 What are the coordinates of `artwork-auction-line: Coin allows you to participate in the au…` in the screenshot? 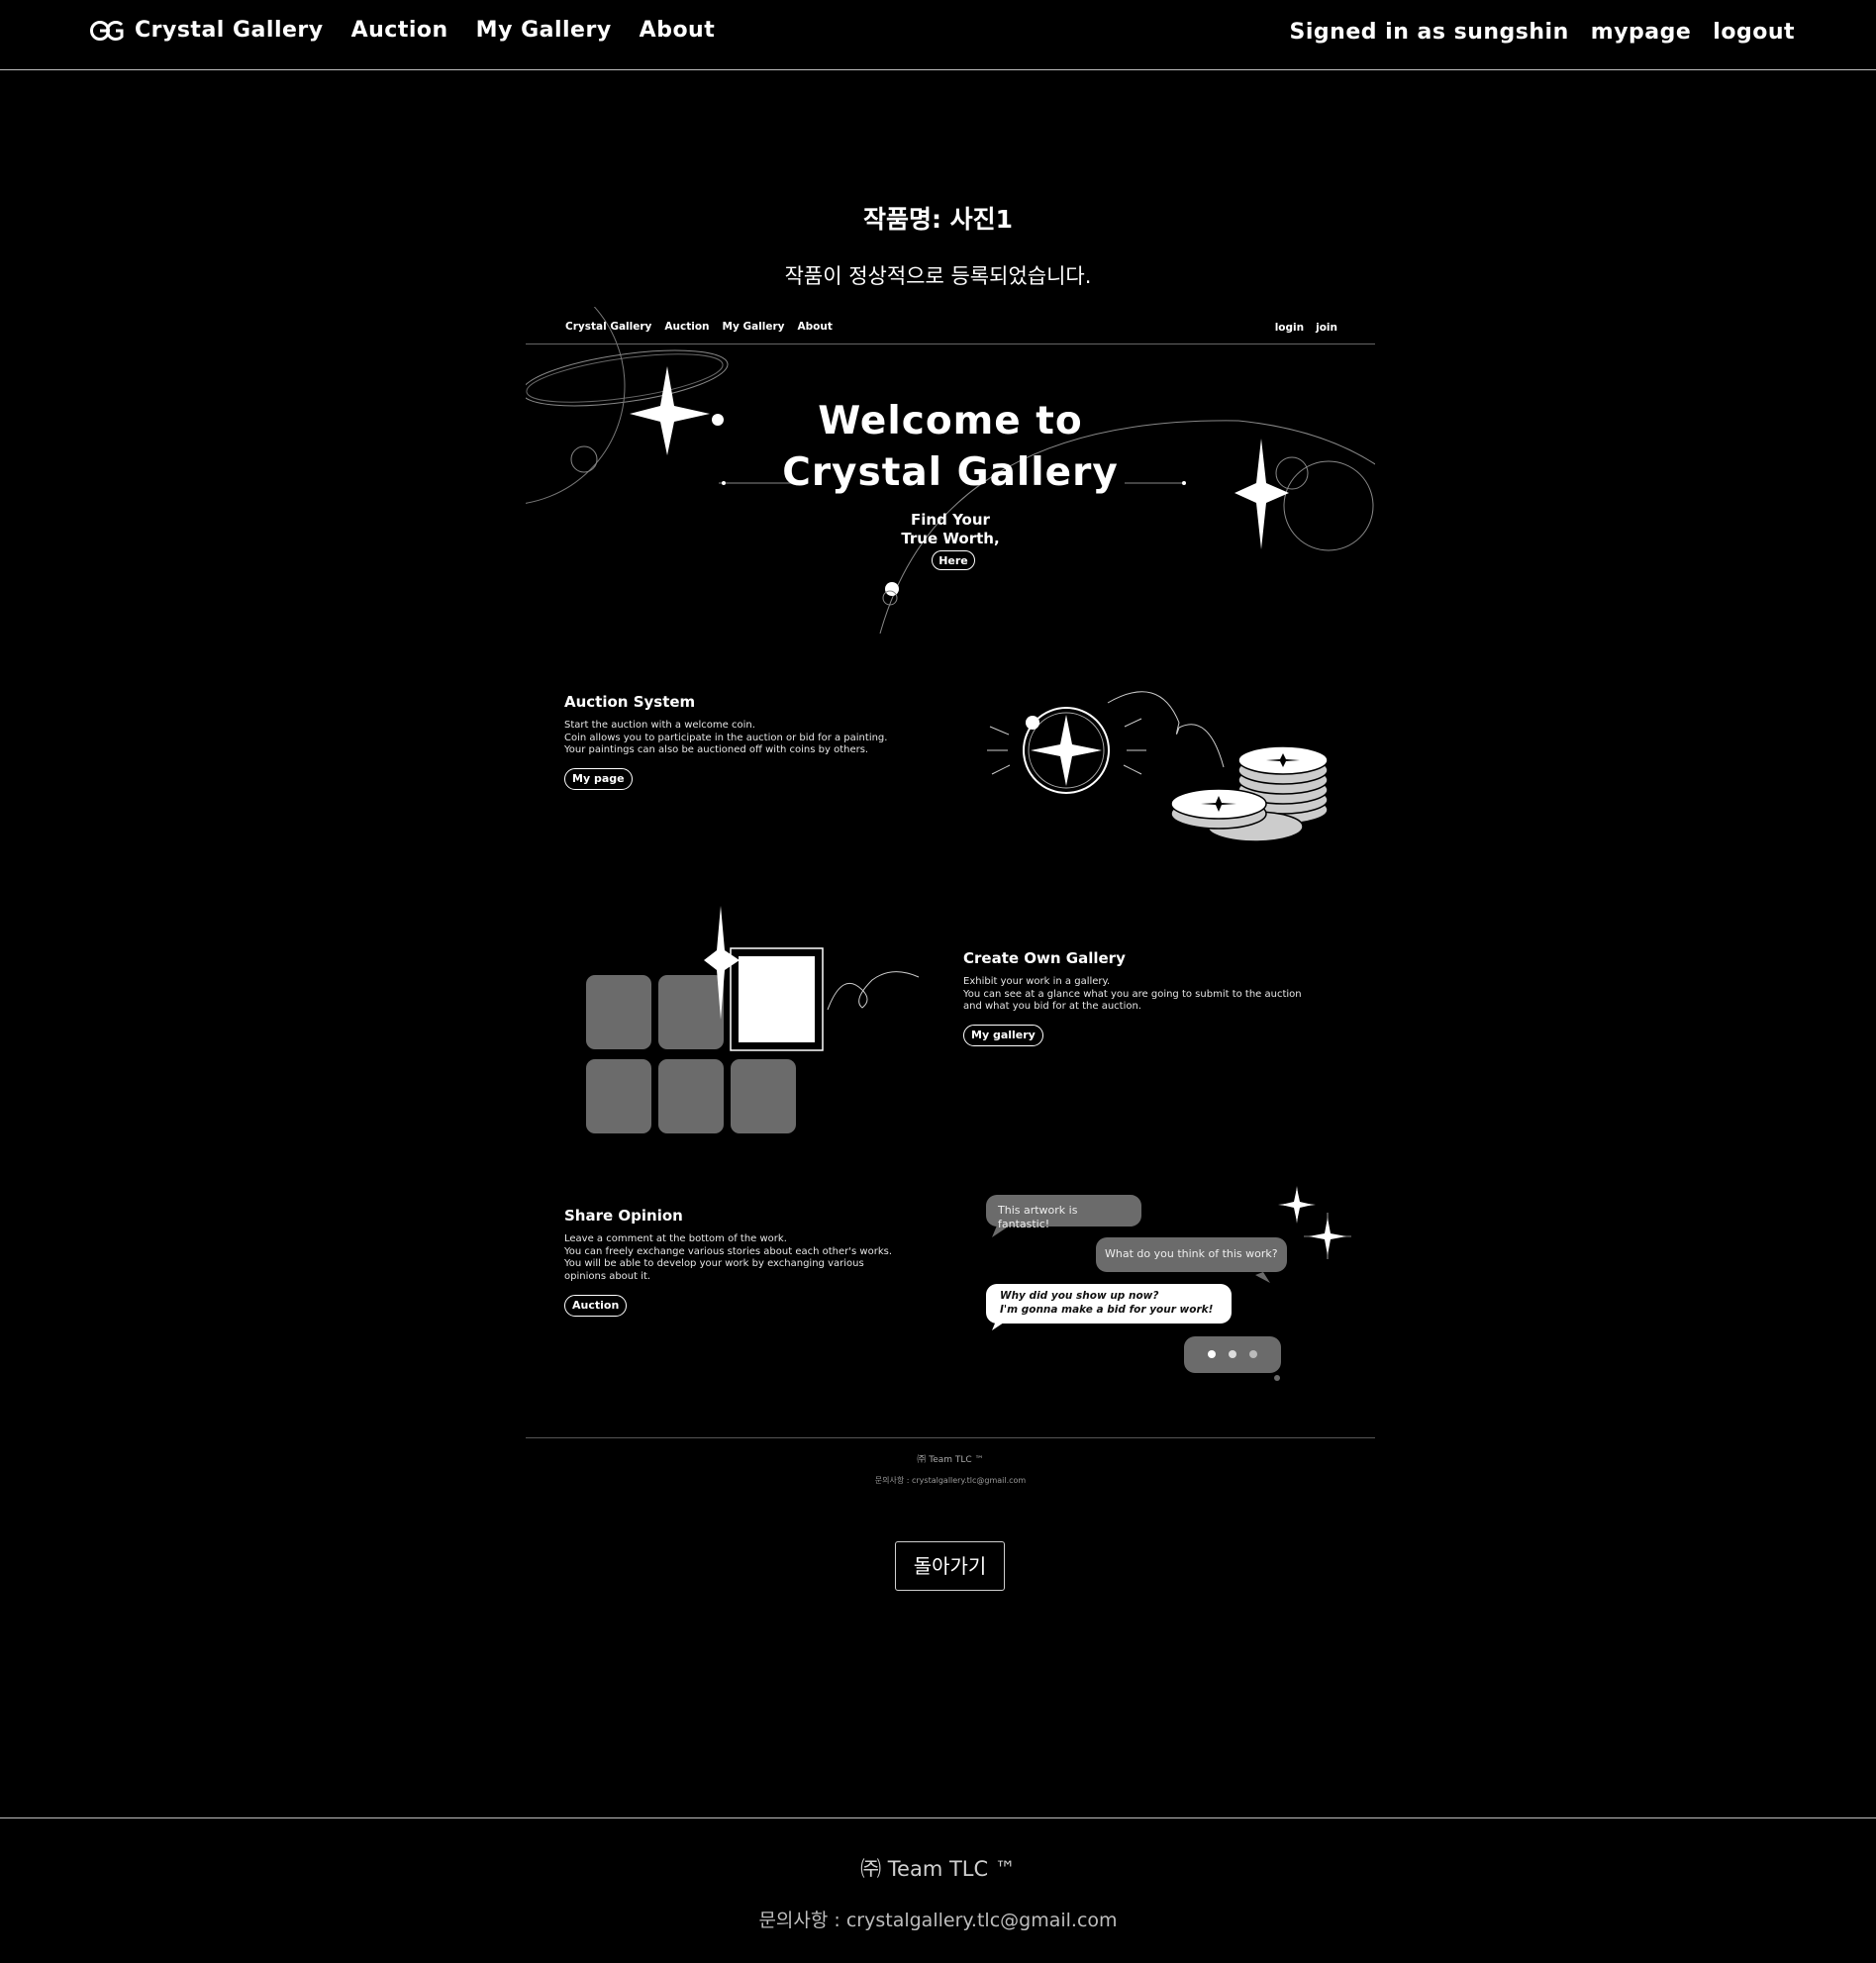 It's located at (726, 738).